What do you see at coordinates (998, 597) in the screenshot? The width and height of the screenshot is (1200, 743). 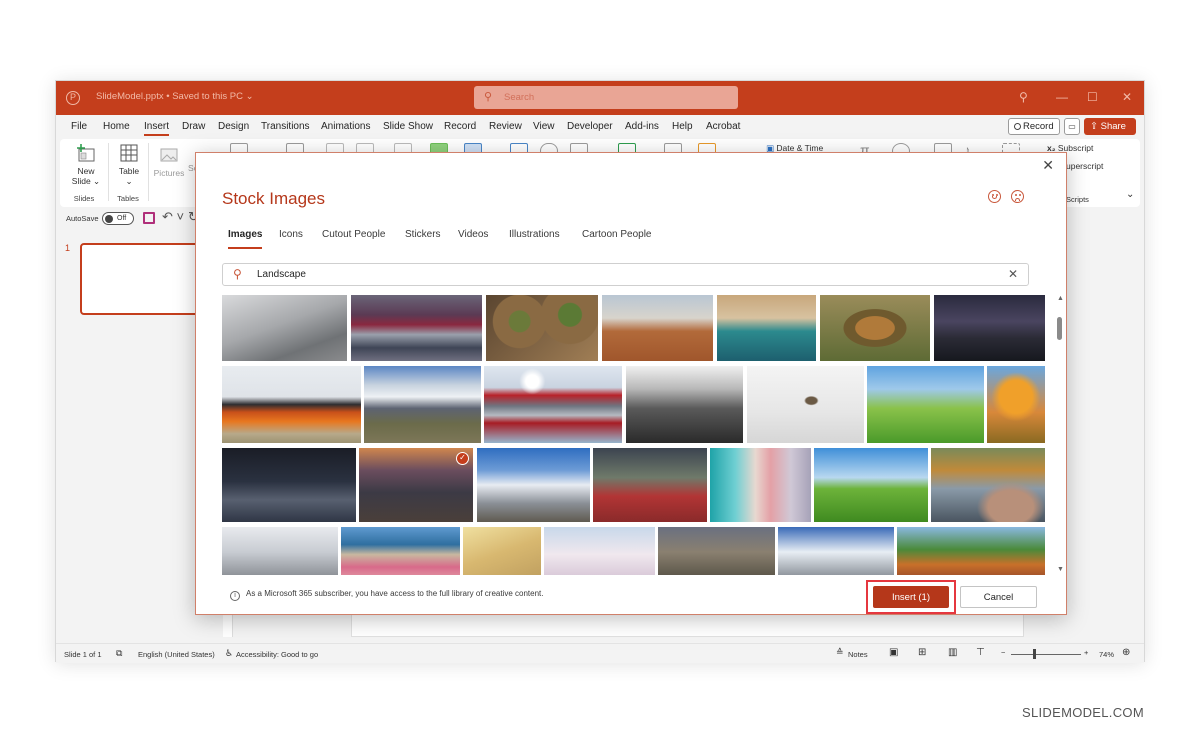 I see `cancel-button: Cancel` at bounding box center [998, 597].